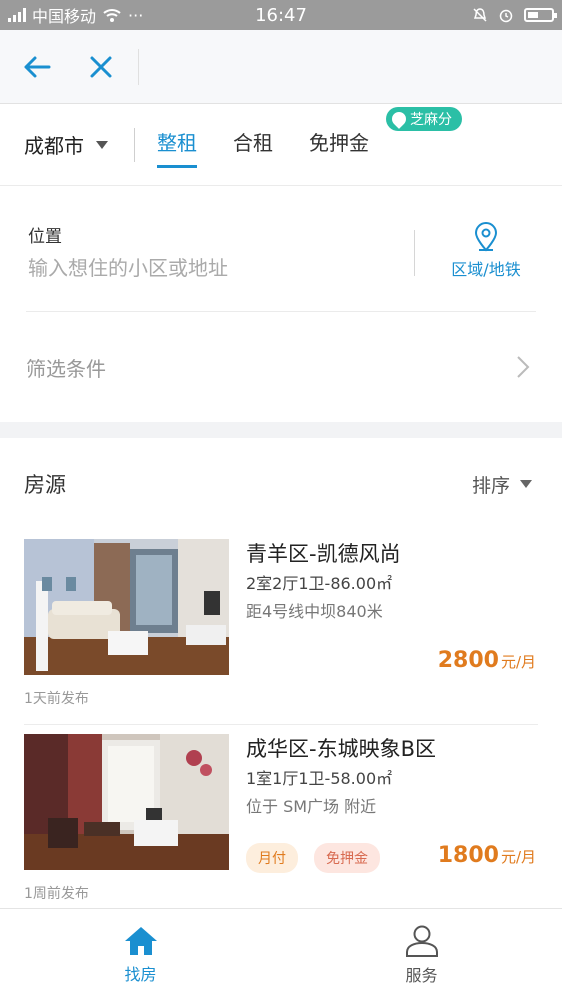 This screenshot has height=1000, width=562. I want to click on close-button, so click(101, 67).